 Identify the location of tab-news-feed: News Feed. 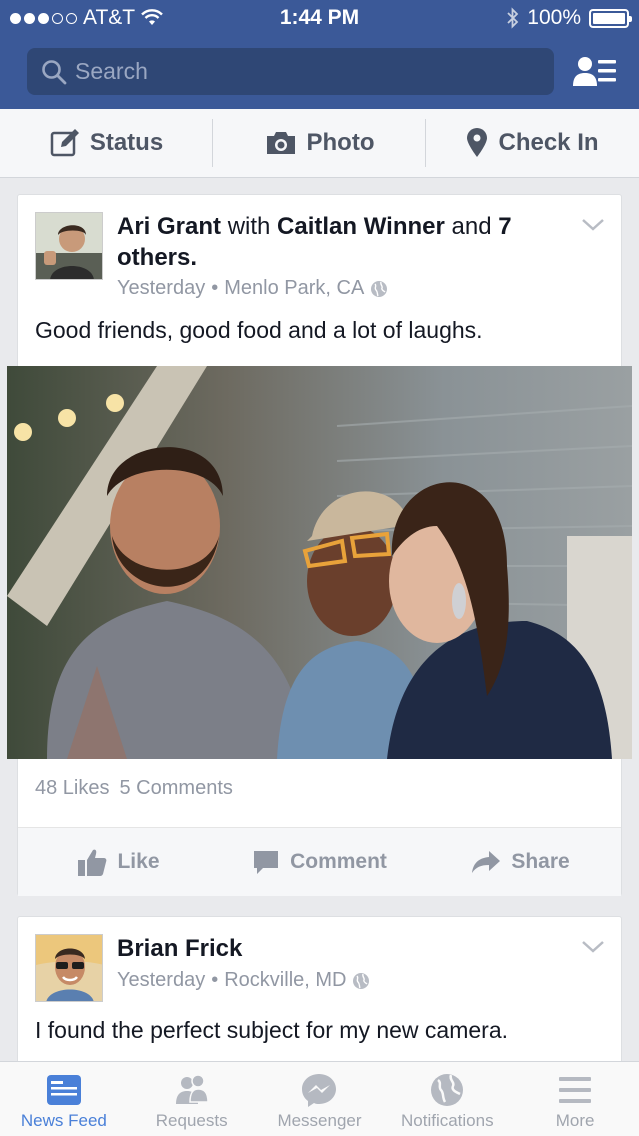
(64, 1099).